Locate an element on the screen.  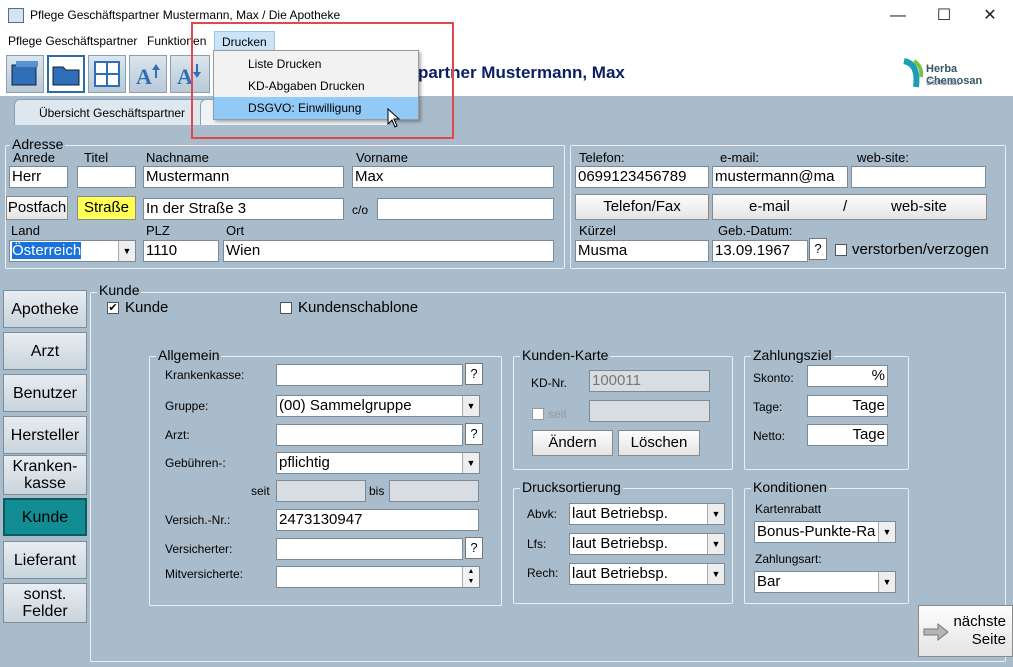
highlight-box is located at coordinates (322, 80).